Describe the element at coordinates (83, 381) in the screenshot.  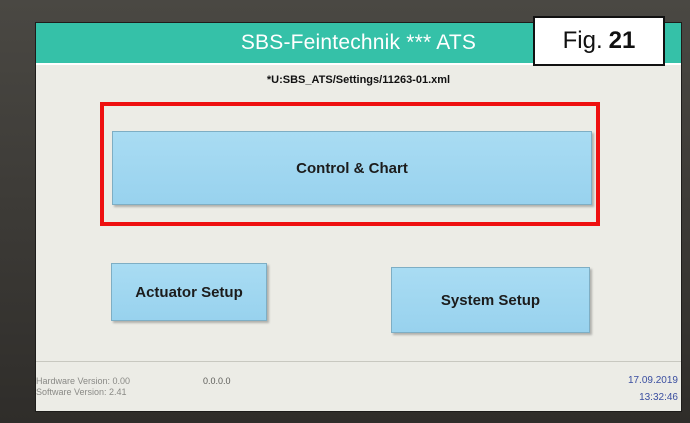
I see `hardware-version: Hardware Version: 0.00` at that location.